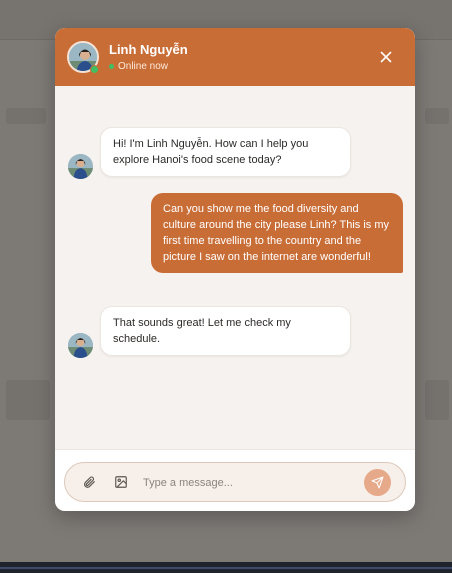  I want to click on close-icon, so click(386, 57).